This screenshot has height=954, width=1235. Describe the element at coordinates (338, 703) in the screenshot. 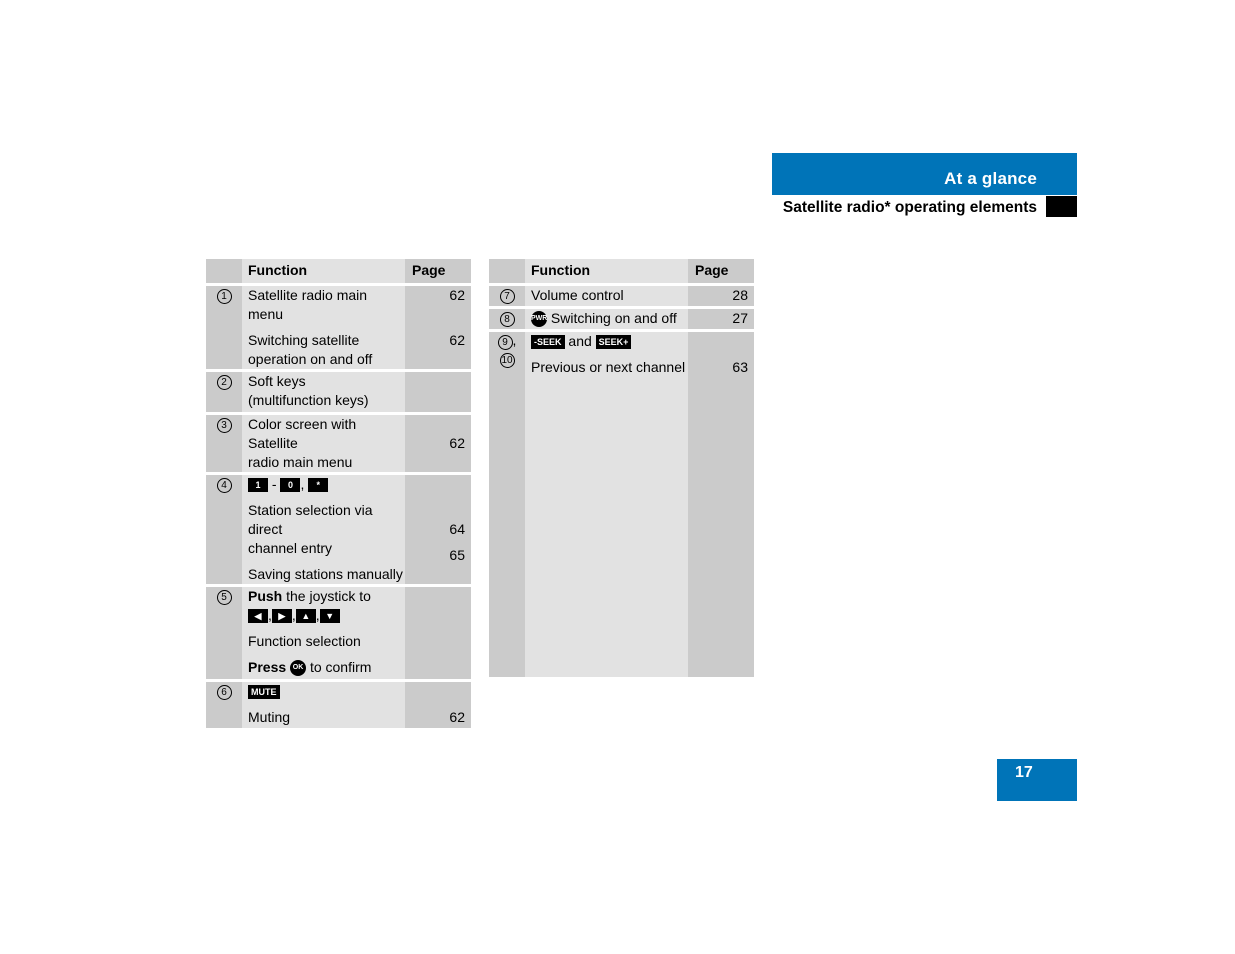

I see `table-row: 6 MUTE Muting 62` at that location.